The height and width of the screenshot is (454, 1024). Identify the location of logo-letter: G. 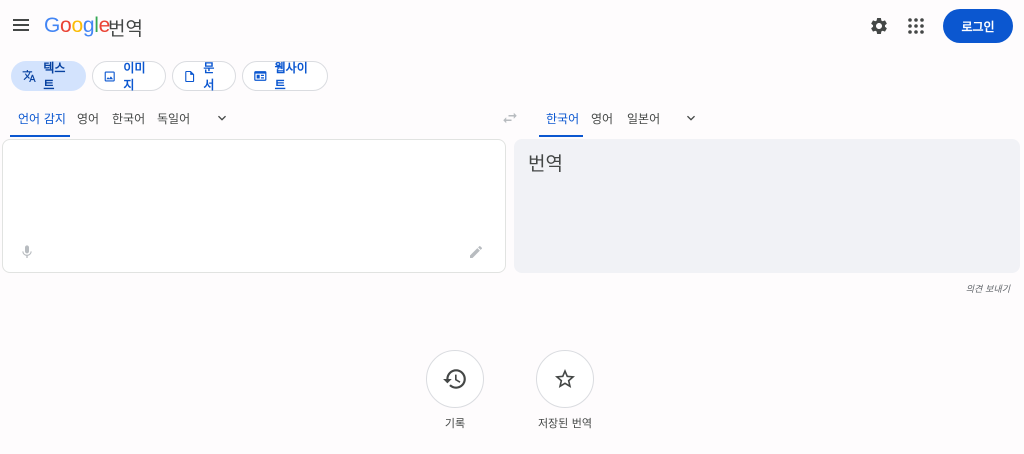
(52, 25).